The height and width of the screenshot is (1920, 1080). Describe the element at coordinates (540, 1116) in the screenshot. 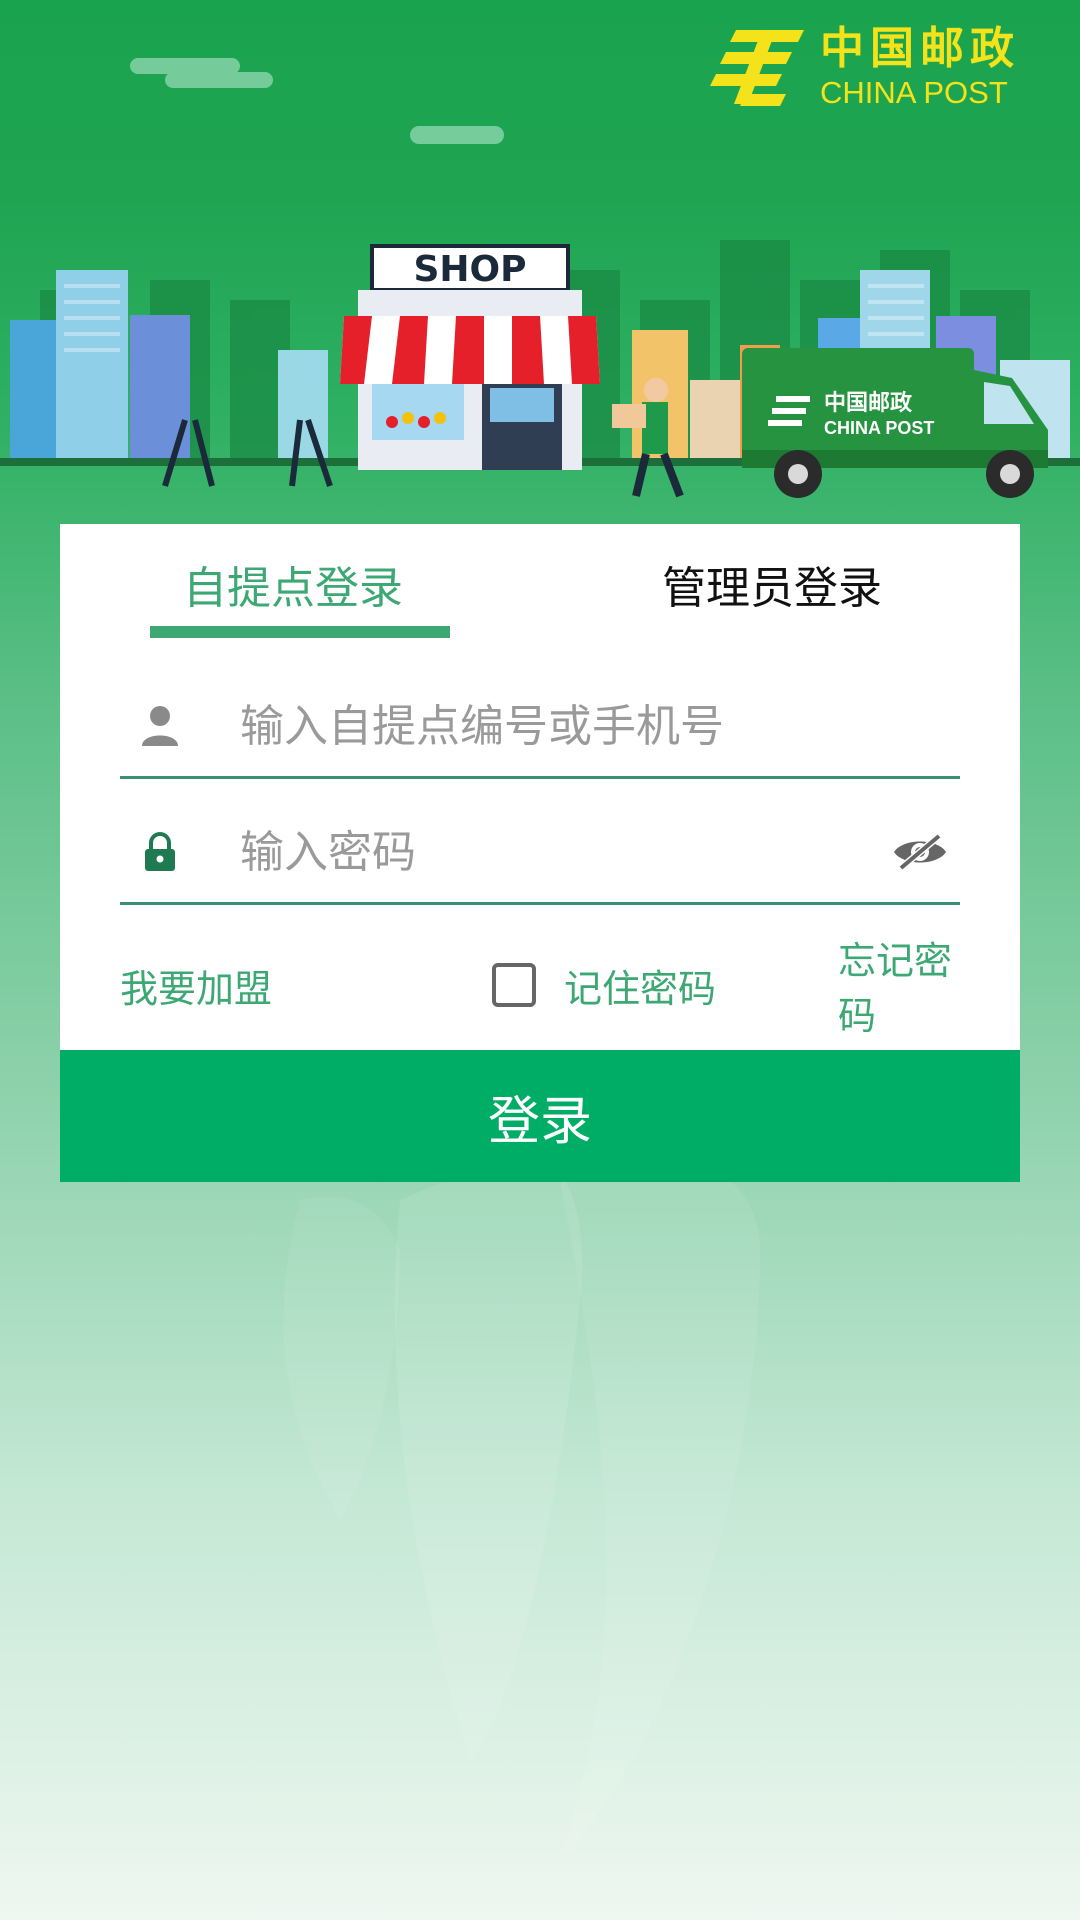

I see `login-button: 登录` at that location.